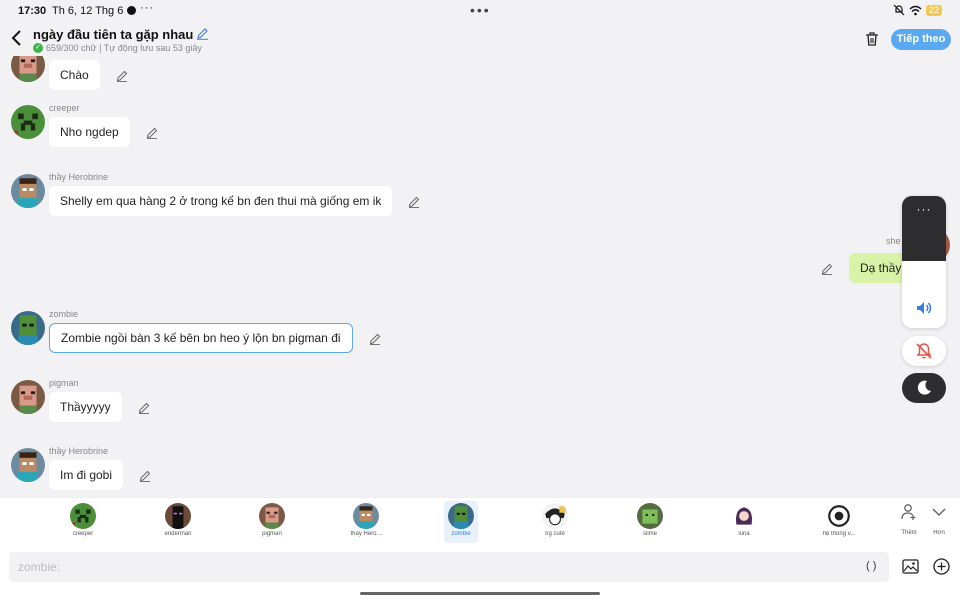 The width and height of the screenshot is (960, 600). Describe the element at coordinates (17, 38) in the screenshot. I see `back-arrow-icon` at that location.